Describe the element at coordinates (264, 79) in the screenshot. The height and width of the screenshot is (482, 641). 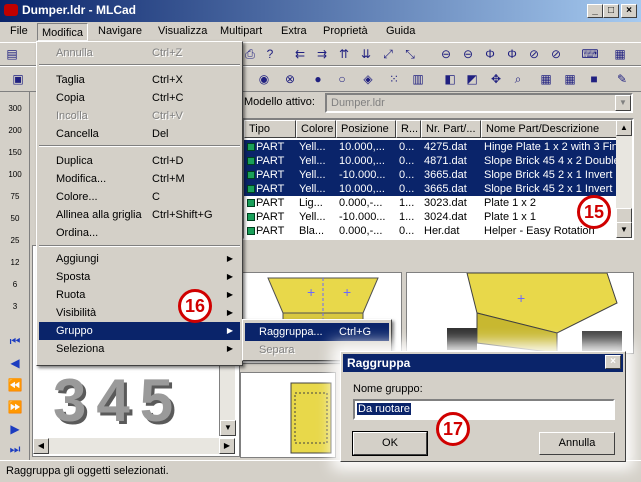
I see `select-icon: ◉` at that location.